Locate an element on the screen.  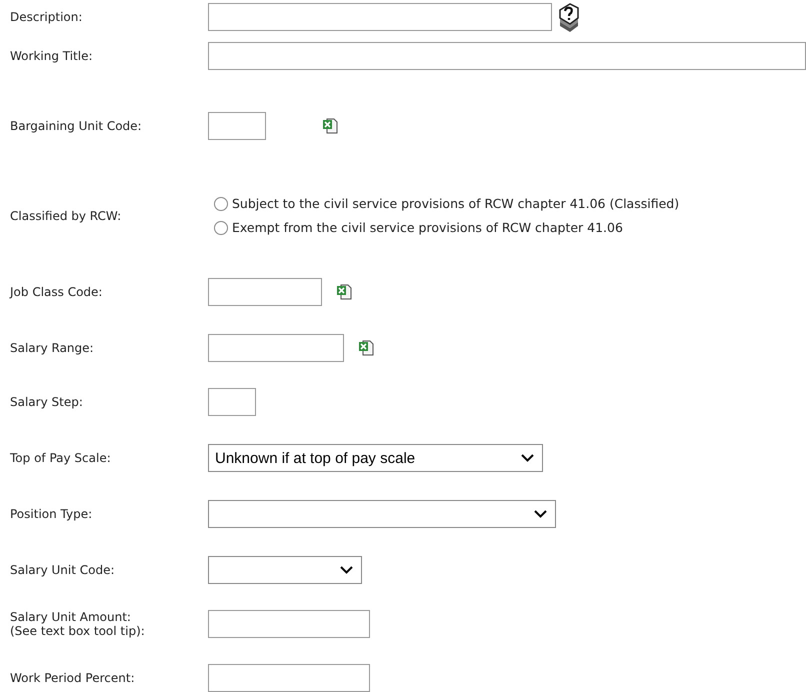
field-label: Top of Pay Scale: is located at coordinates (60, 458).